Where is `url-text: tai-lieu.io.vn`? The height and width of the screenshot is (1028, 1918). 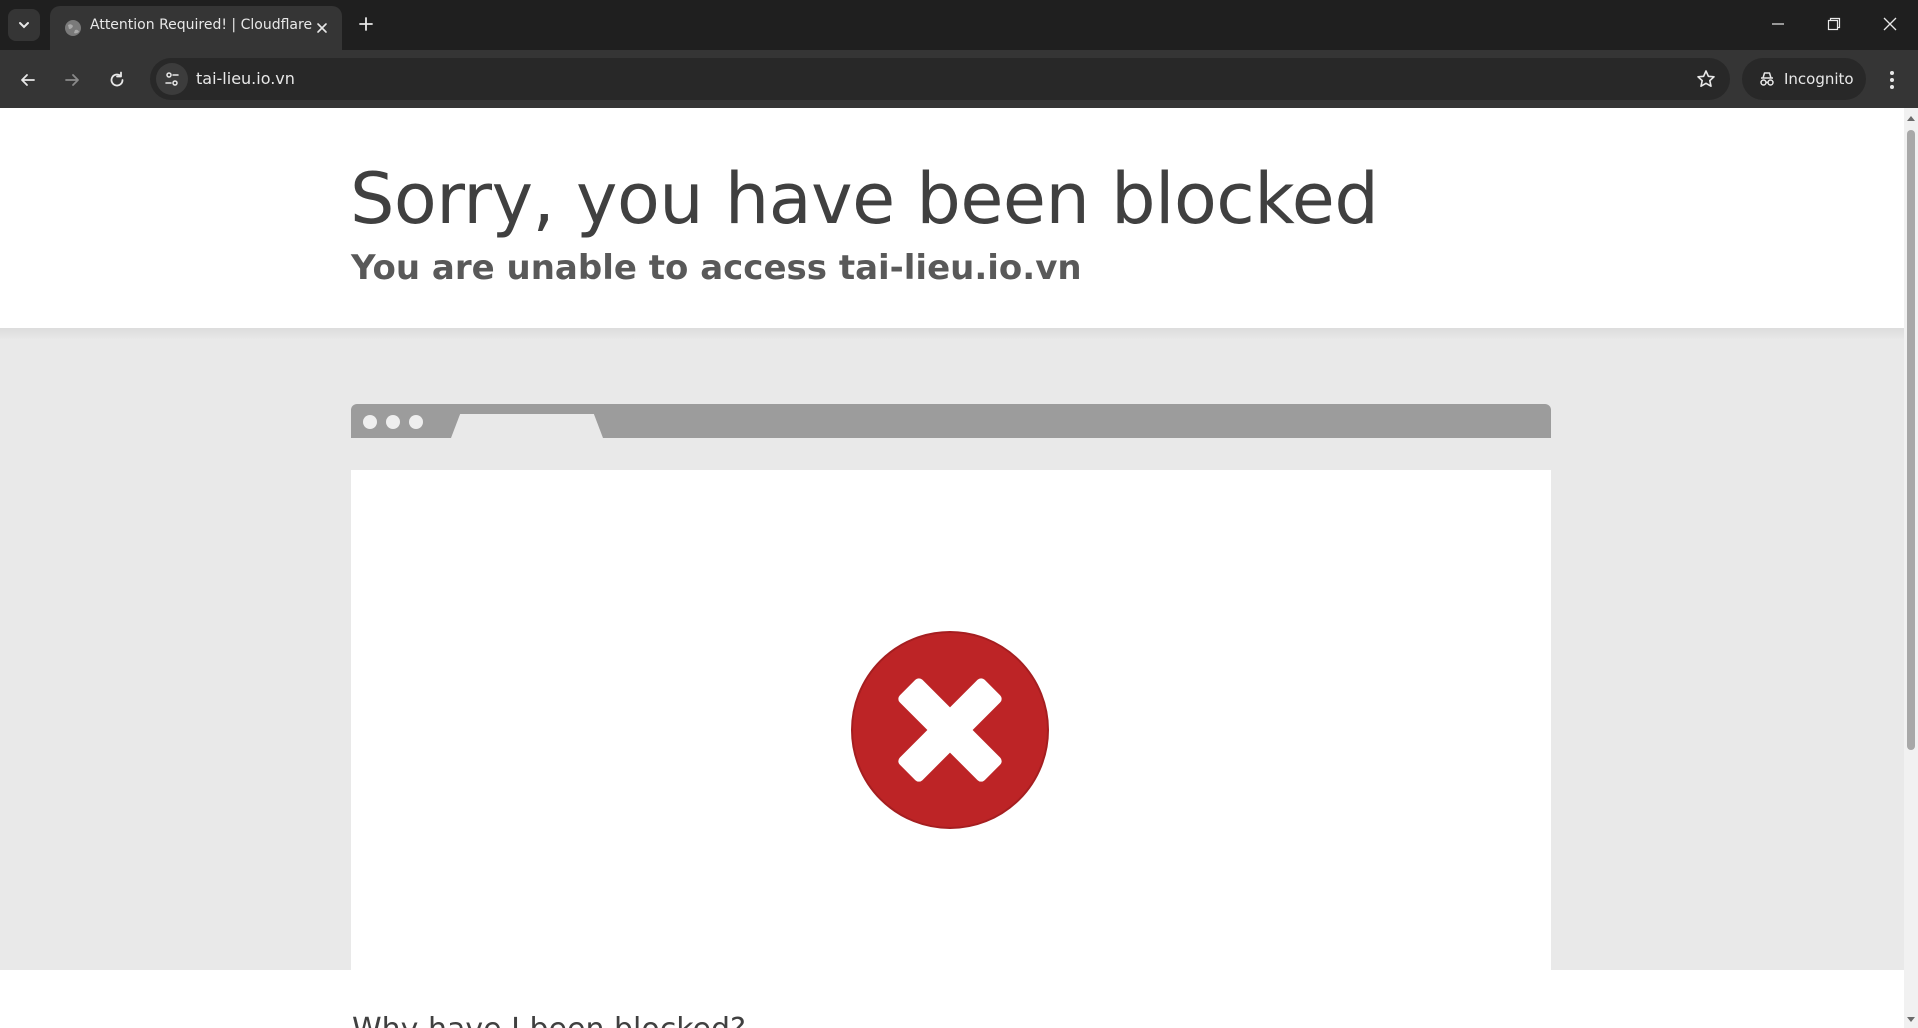
url-text: tai-lieu.io.vn is located at coordinates (245, 78).